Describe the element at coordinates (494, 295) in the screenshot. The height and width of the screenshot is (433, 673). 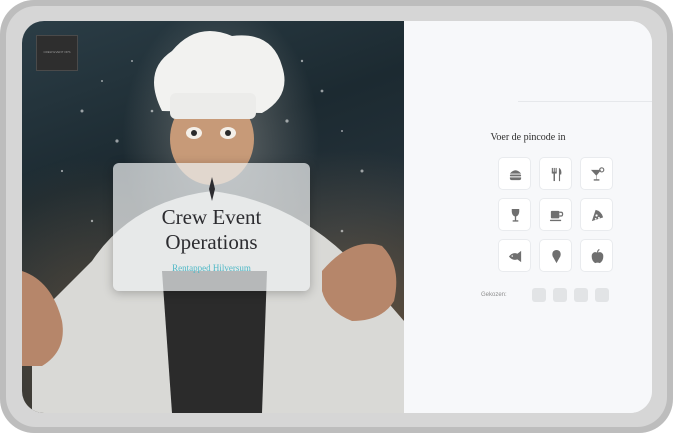
I see `chosen-label: Gekozen:` at that location.